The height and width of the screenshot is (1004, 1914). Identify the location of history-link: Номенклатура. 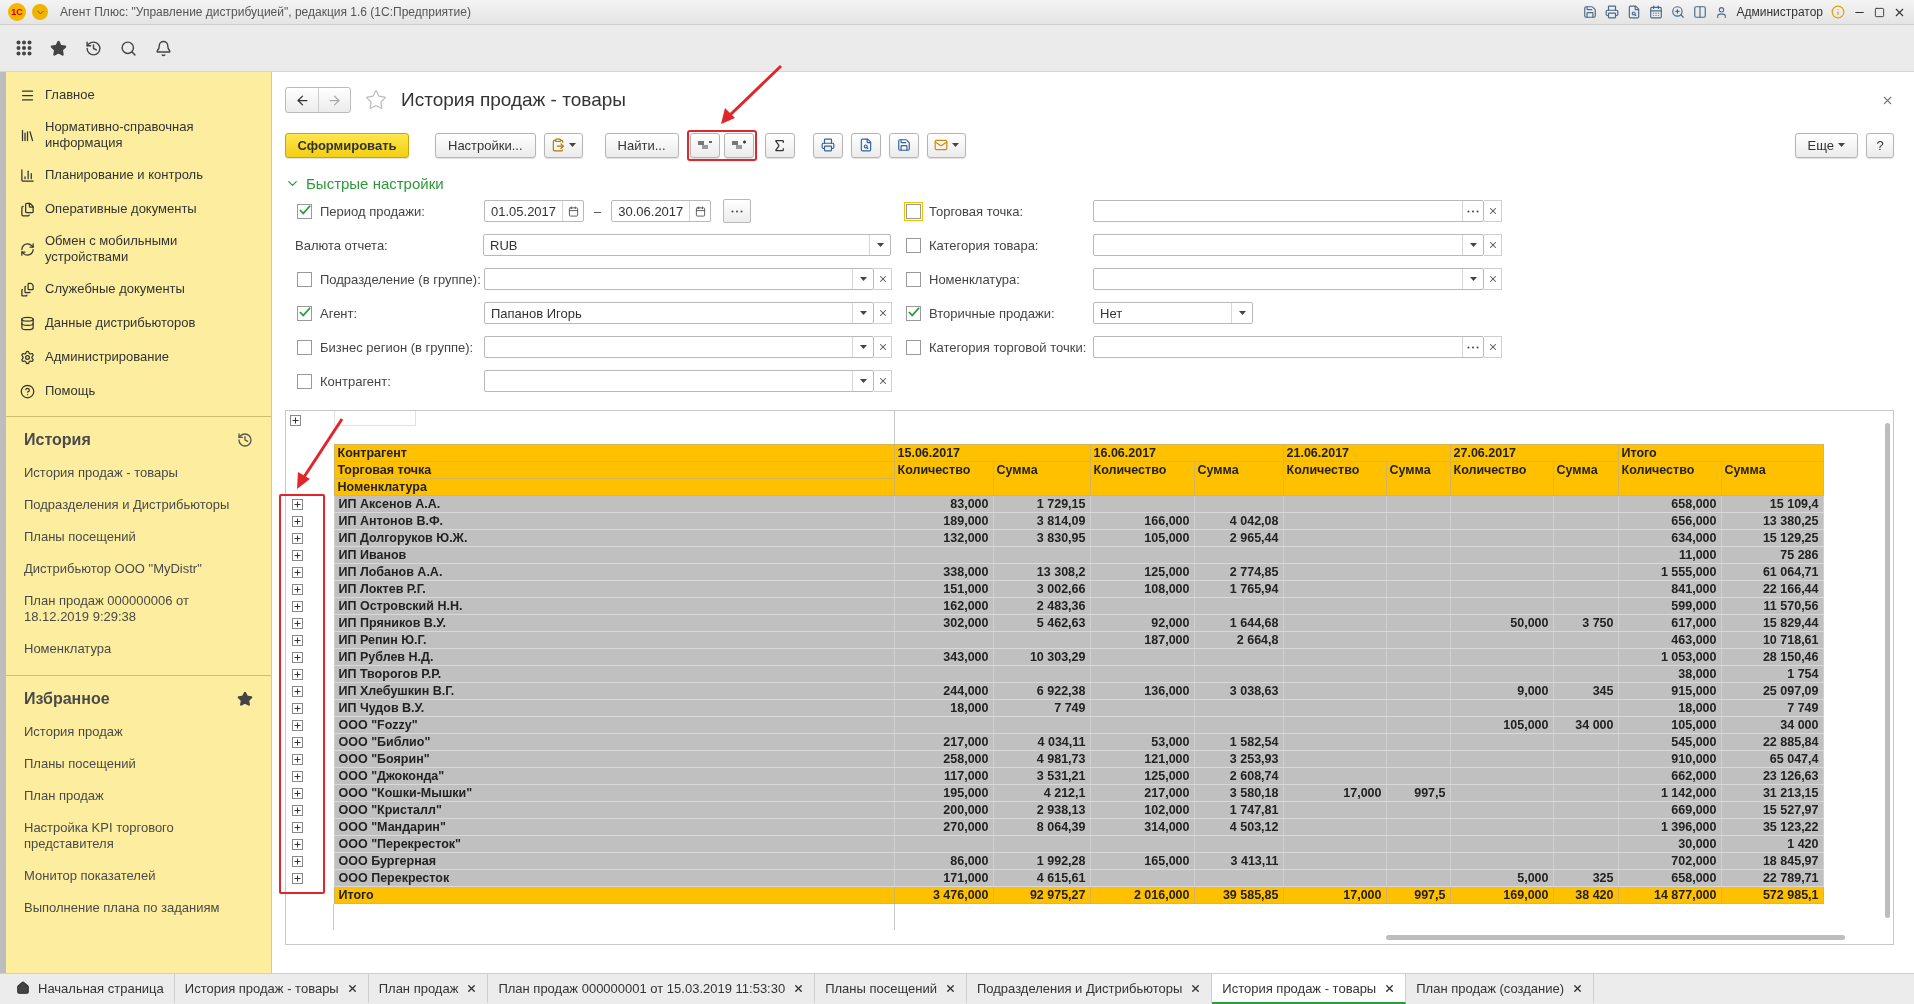
(138, 649).